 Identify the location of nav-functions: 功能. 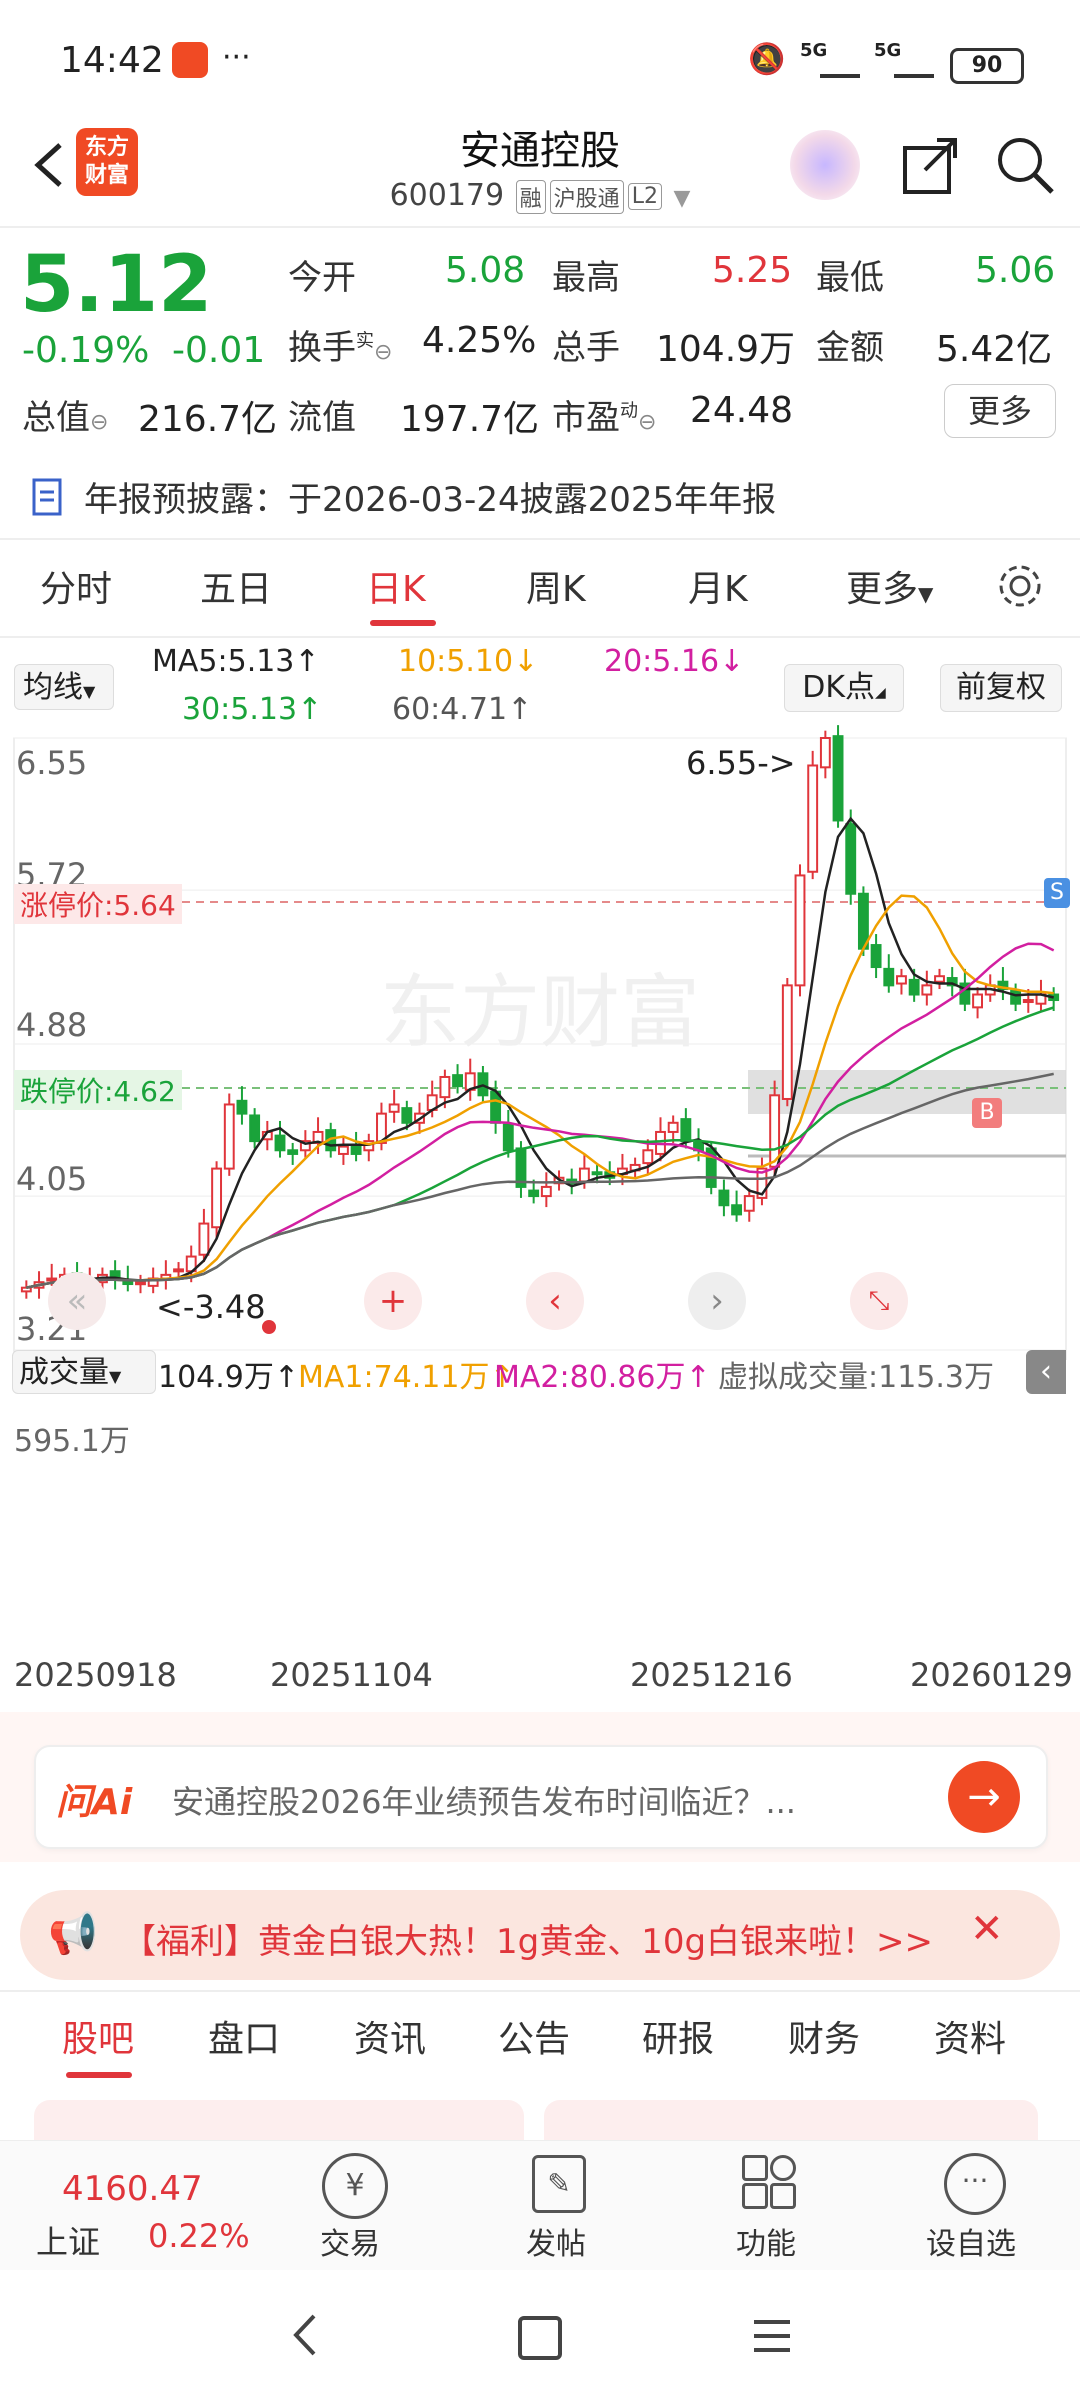
(766, 2241).